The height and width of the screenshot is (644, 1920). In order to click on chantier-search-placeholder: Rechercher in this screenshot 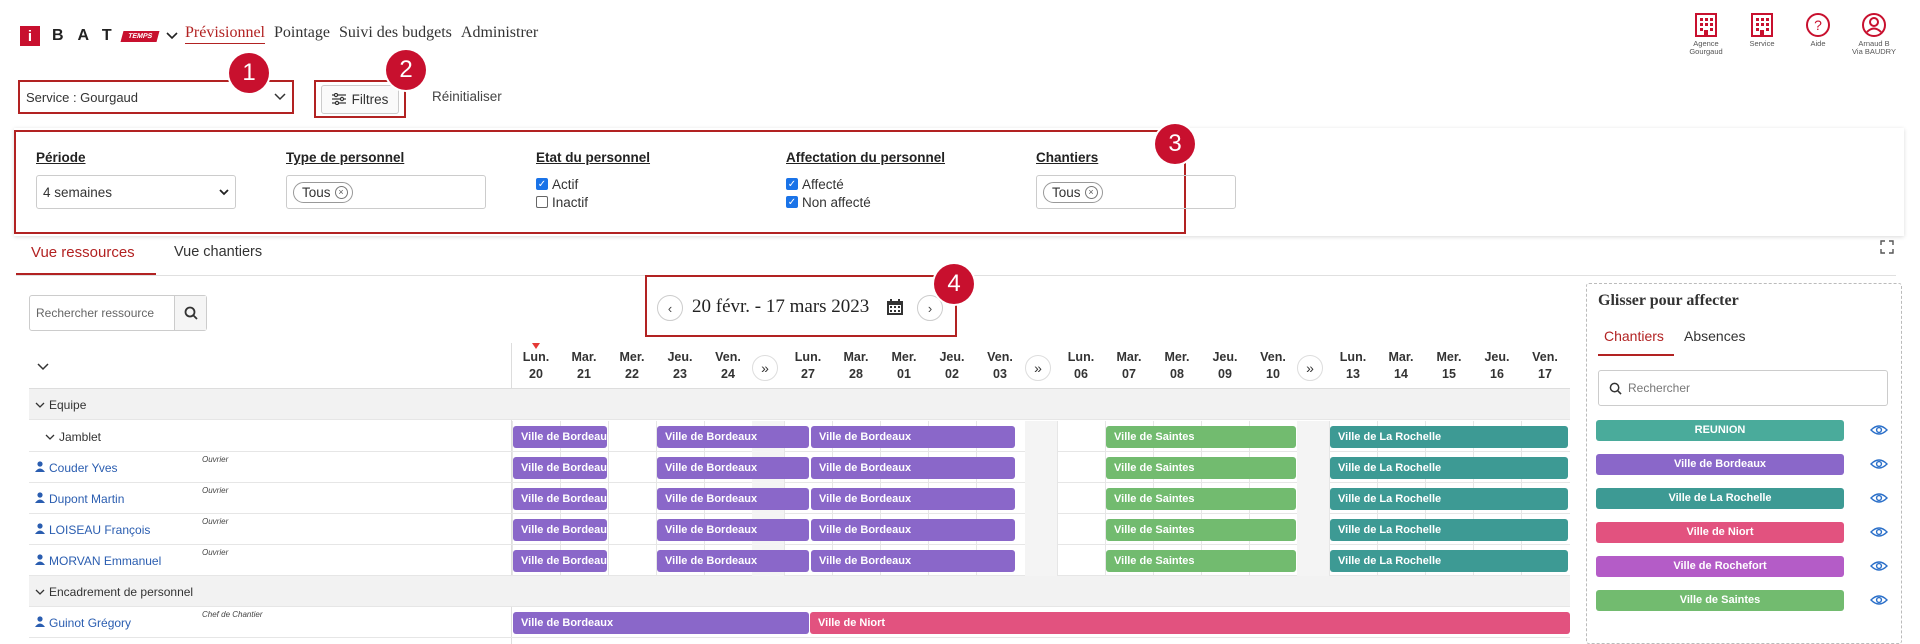, I will do `click(1659, 388)`.